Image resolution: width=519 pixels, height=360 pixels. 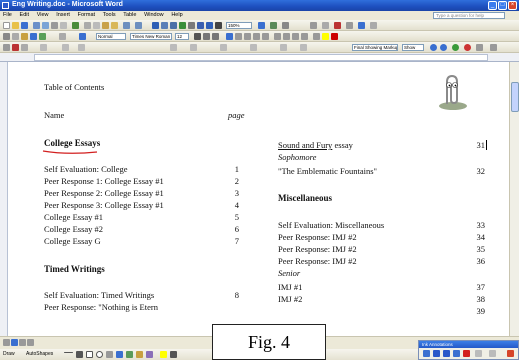 I want to click on read-icon, so click(x=273, y=25).